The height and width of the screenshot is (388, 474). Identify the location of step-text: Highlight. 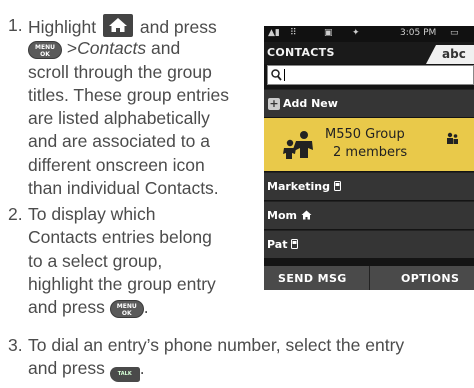
(62, 27).